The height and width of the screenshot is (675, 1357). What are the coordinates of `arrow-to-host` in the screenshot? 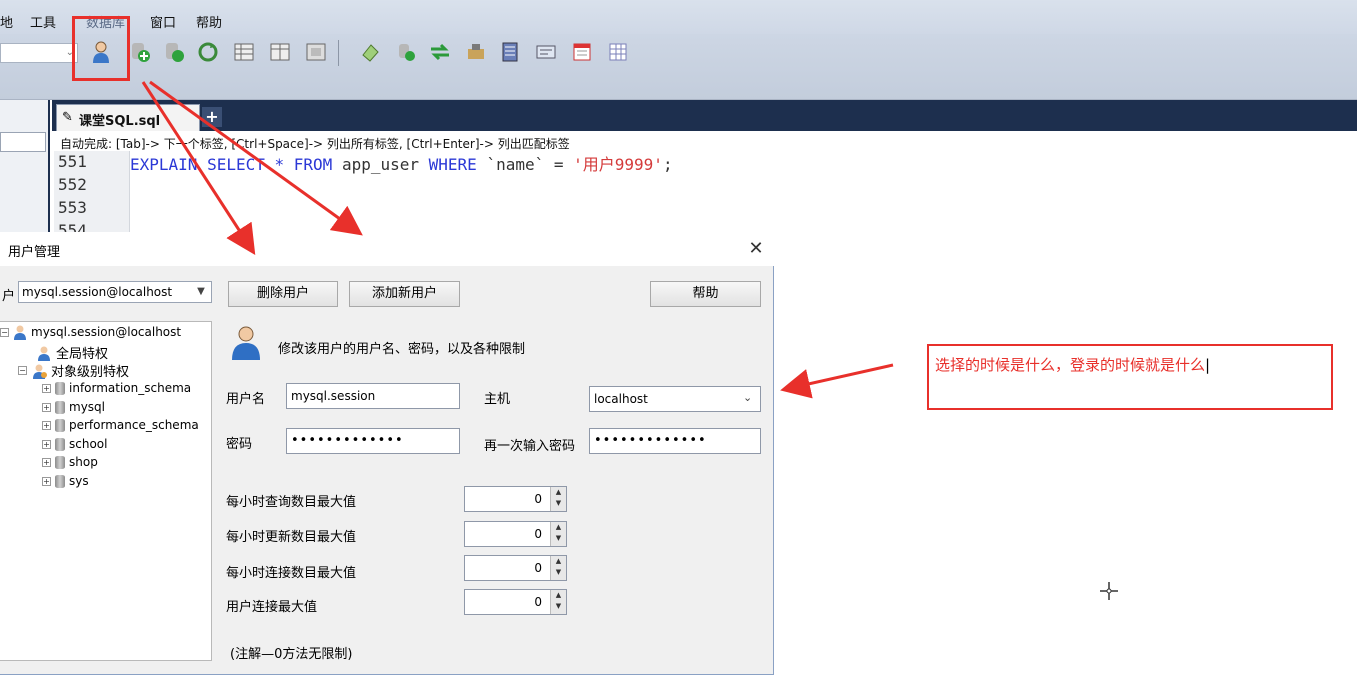 It's located at (837, 381).